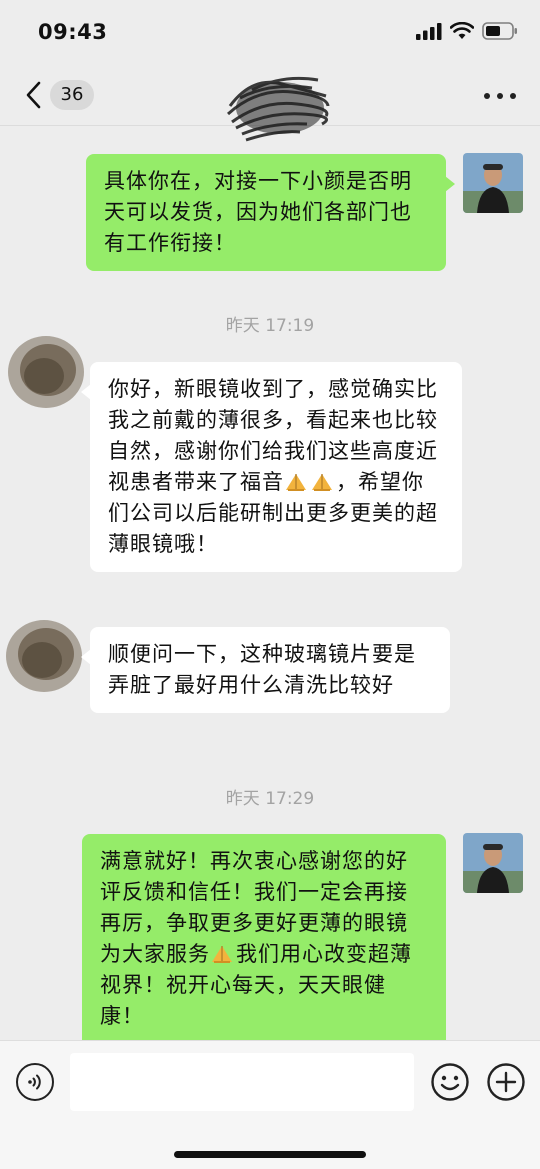  I want to click on battery-icon, so click(499, 31).